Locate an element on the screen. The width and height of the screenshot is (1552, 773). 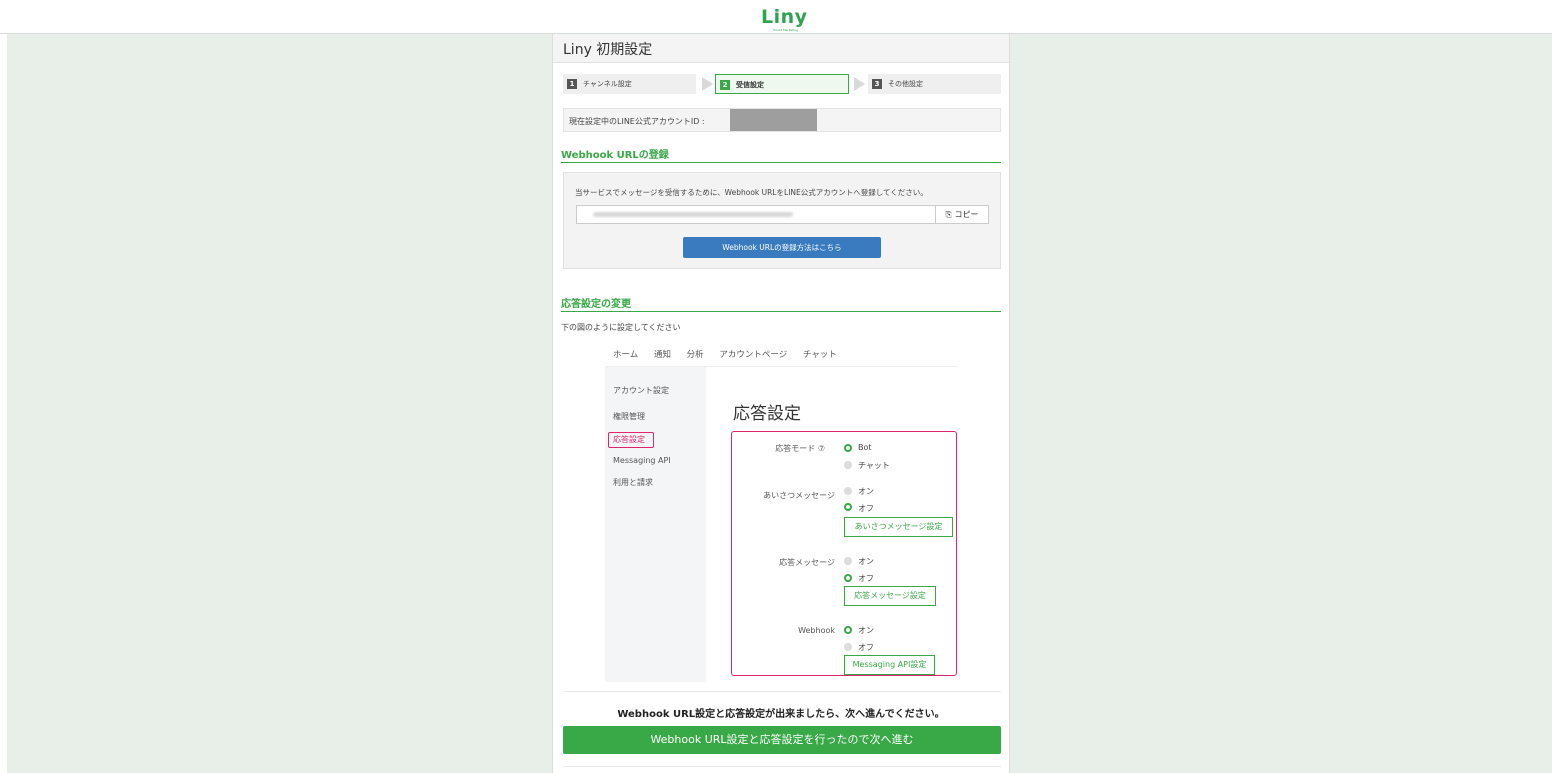
greeting-label: あいさつメッセージ is located at coordinates (799, 495).